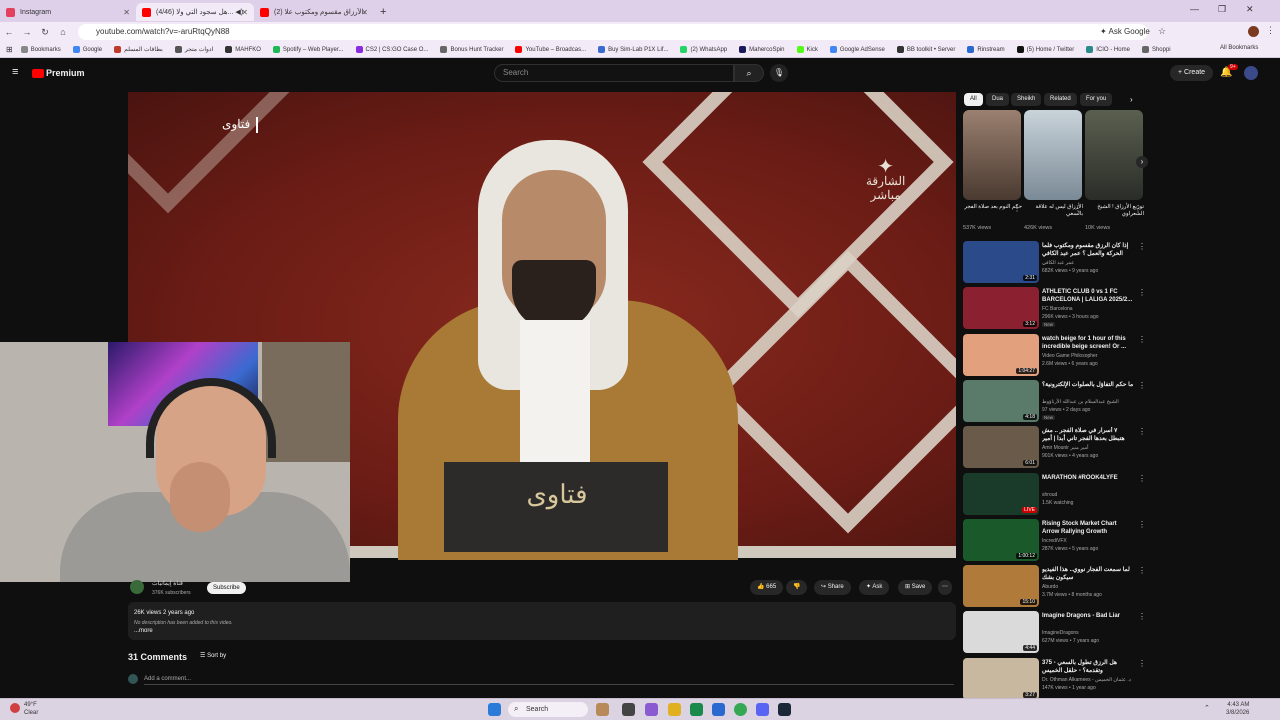 This screenshot has width=1280, height=720. What do you see at coordinates (1142, 162) in the screenshot?
I see `shorts-next-button: ›` at bounding box center [1142, 162].